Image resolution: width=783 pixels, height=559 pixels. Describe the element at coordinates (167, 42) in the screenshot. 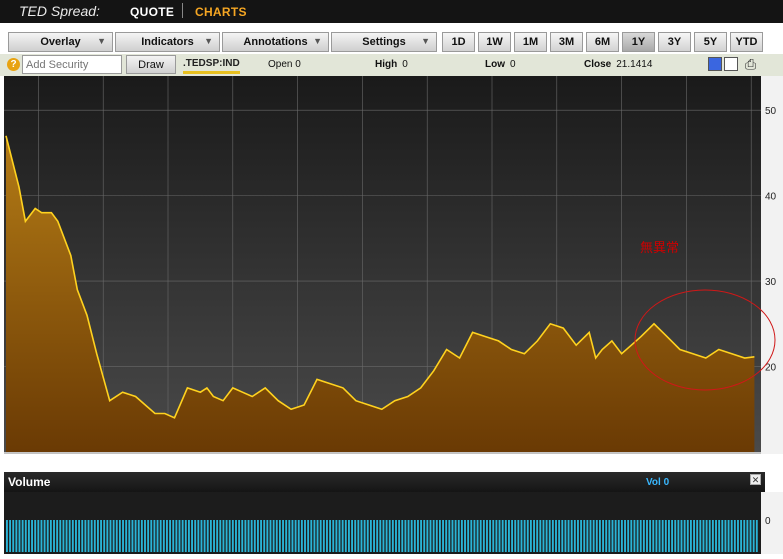

I see `indicators-dropdown: Indicators ▼` at that location.